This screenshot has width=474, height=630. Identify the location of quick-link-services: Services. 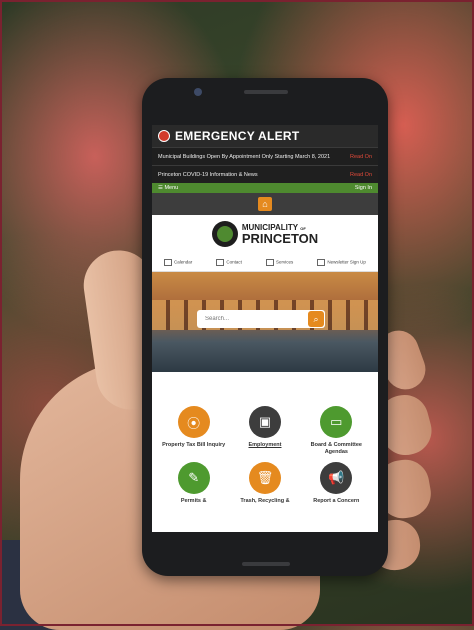
(279, 262).